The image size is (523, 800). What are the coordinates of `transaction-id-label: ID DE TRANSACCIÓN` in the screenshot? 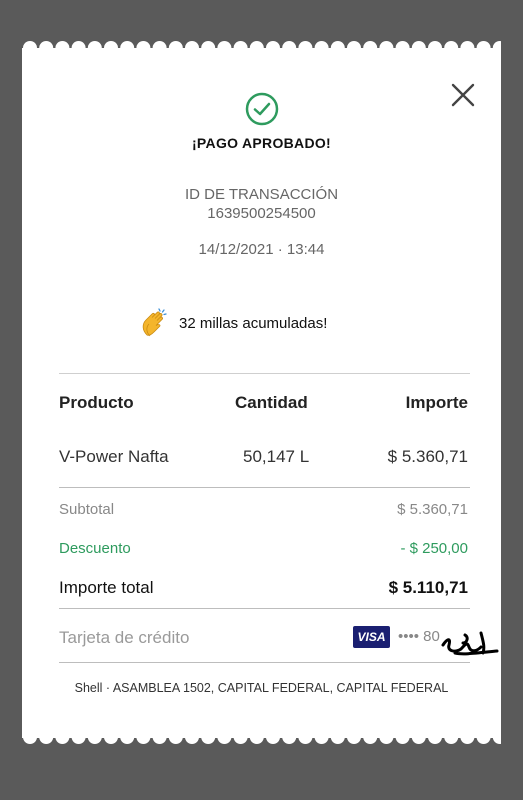 It's located at (261, 194).